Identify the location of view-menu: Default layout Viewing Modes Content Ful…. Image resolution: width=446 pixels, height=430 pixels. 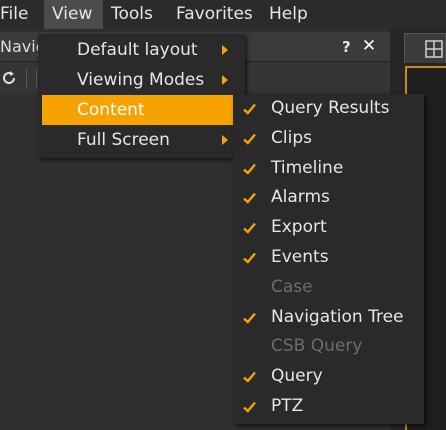
(141, 96).